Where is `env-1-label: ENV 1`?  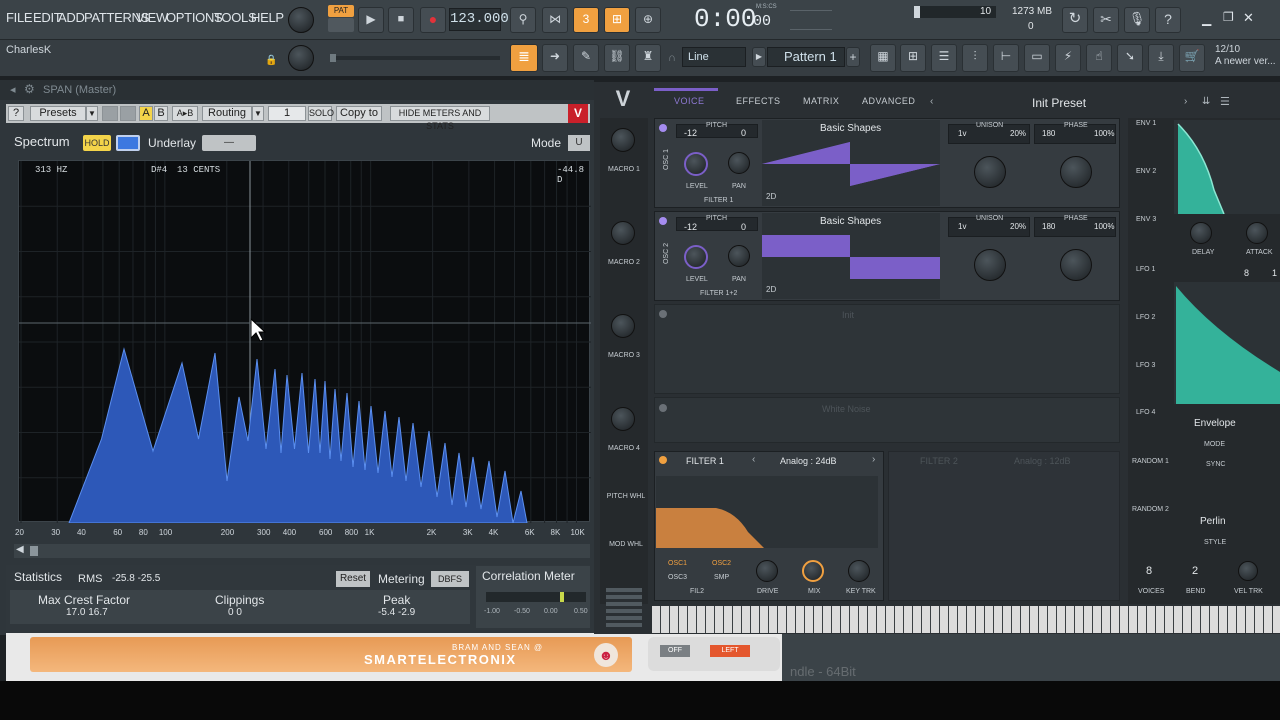 env-1-label: ENV 1 is located at coordinates (1146, 123).